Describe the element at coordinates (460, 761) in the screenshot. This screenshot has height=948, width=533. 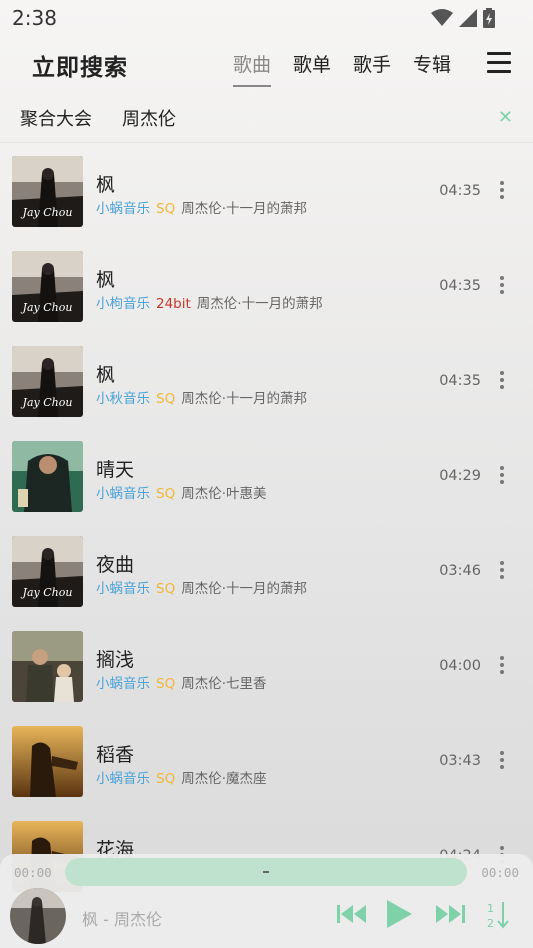
I see `song-duration: 03:43` at that location.